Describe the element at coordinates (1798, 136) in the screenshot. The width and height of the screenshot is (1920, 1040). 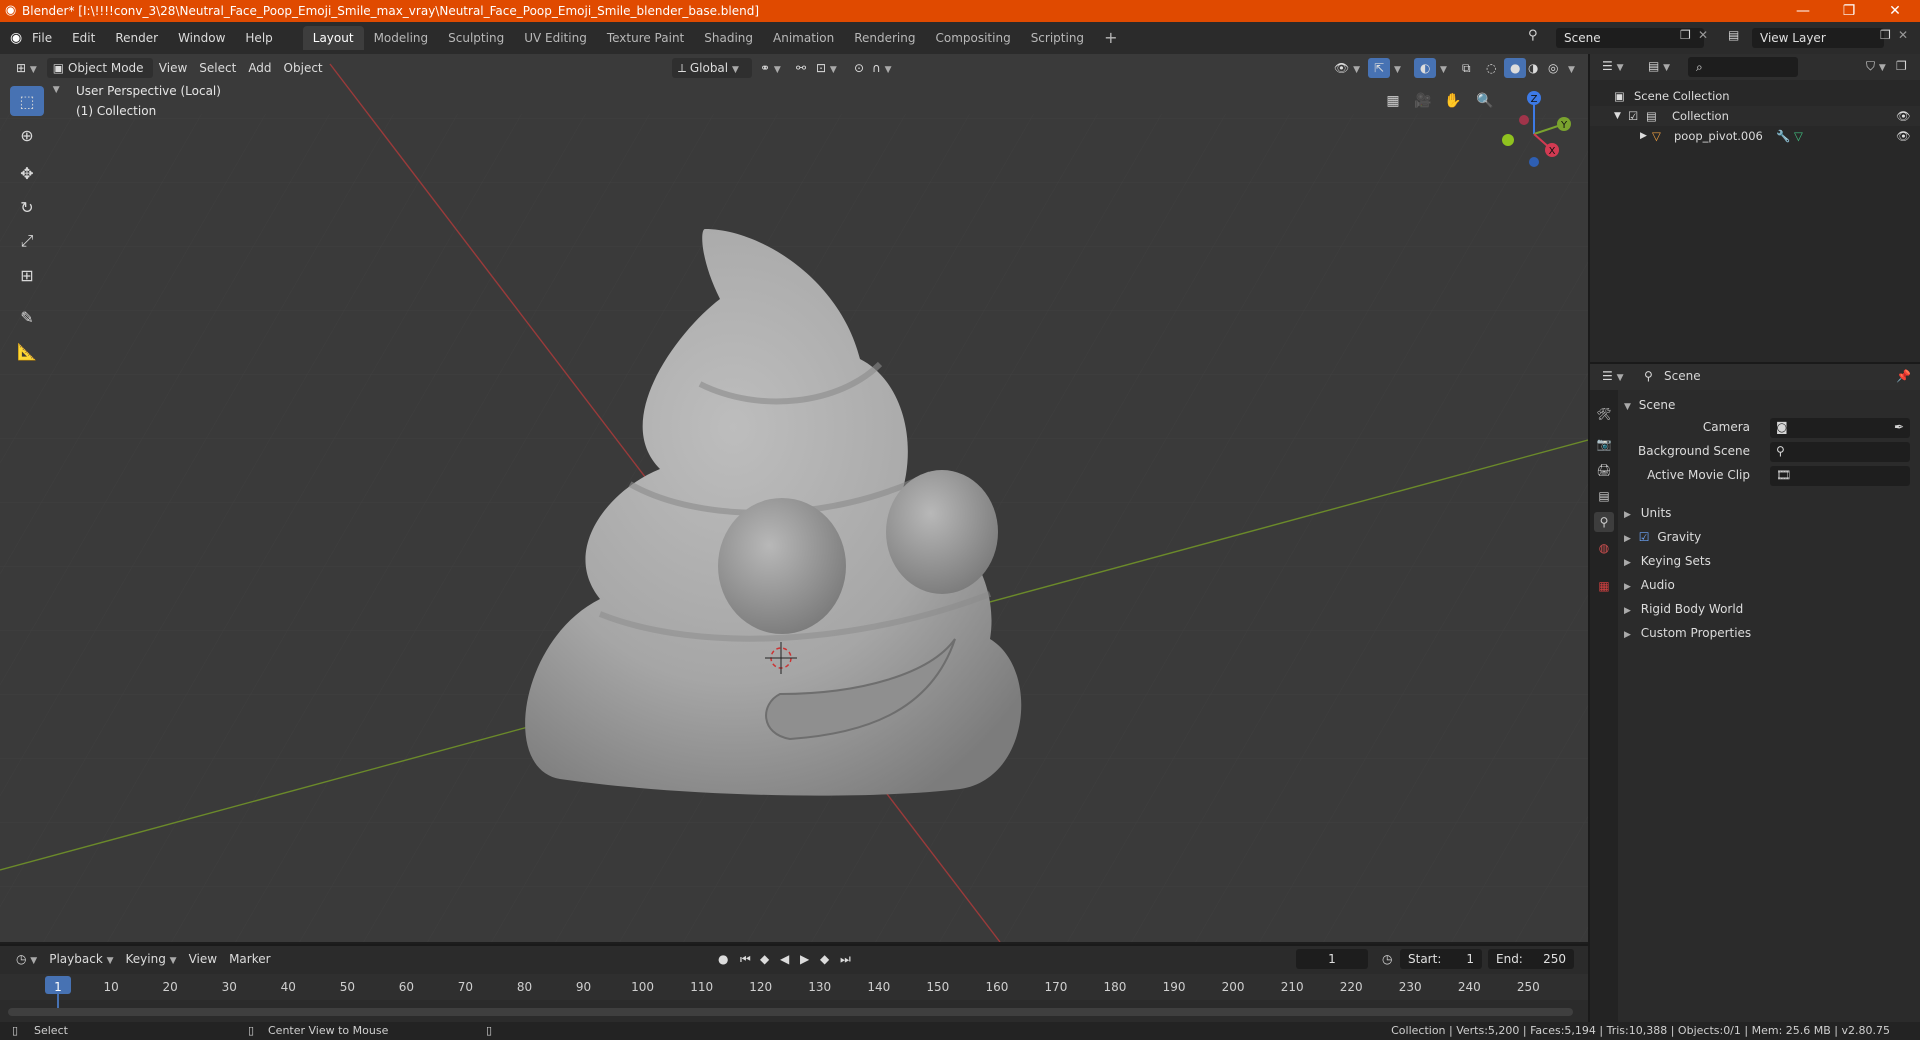
I see `mesh-data-icon: ▽` at that location.